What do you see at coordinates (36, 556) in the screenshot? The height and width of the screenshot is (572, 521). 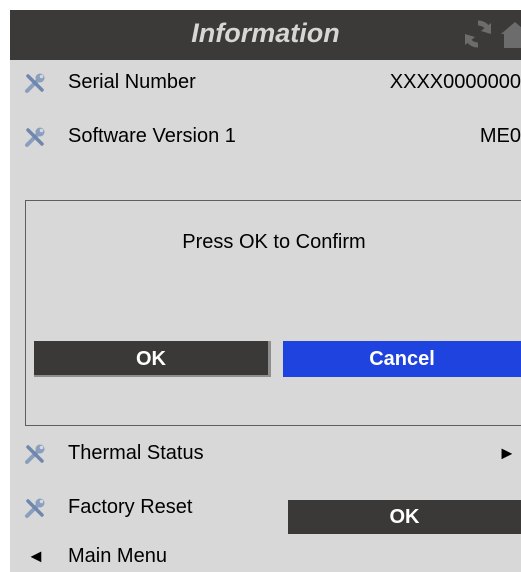 I see `chevron-left-icon: ◄` at bounding box center [36, 556].